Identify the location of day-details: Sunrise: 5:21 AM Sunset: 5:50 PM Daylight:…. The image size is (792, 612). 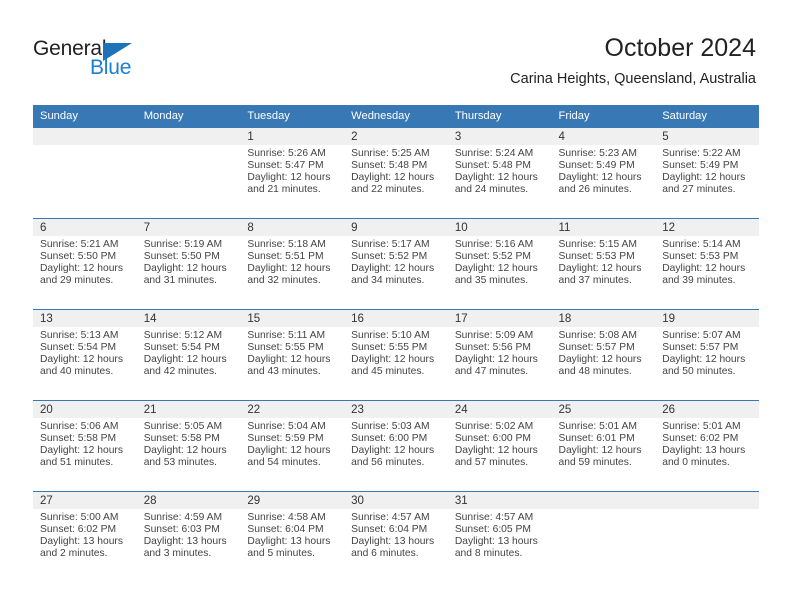
(85, 261).